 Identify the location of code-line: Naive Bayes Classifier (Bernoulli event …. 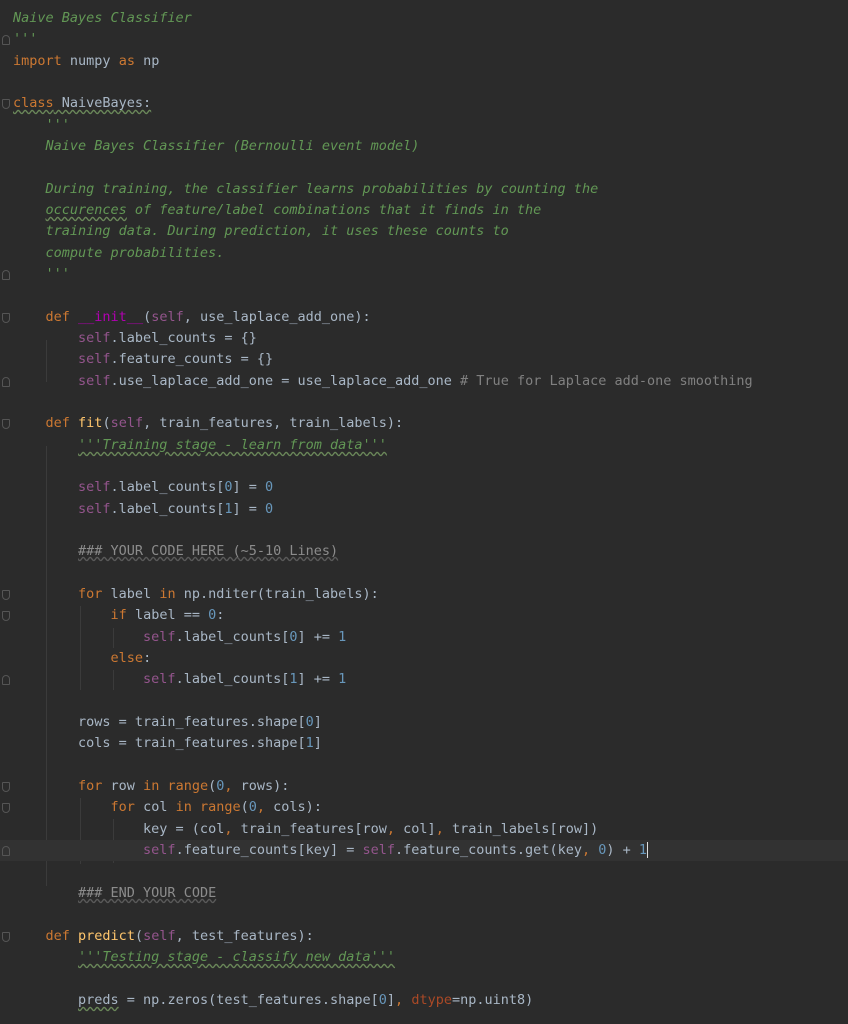
(424, 146).